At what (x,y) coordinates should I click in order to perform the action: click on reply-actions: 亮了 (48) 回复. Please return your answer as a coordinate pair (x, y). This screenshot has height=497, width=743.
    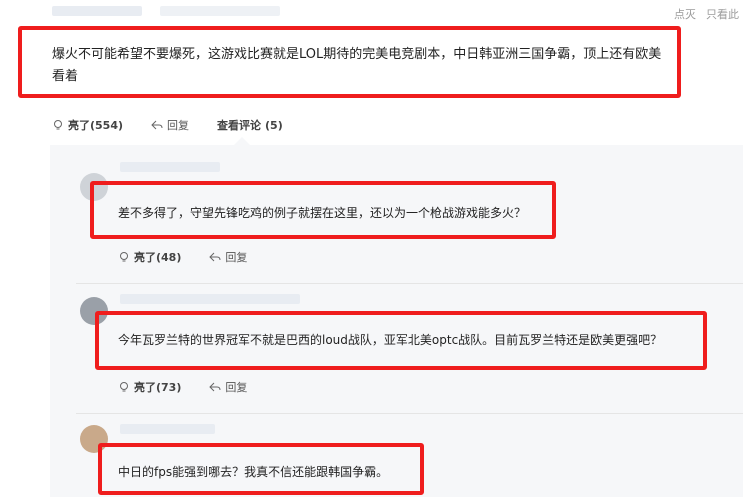
    Looking at the image, I should click on (182, 257).